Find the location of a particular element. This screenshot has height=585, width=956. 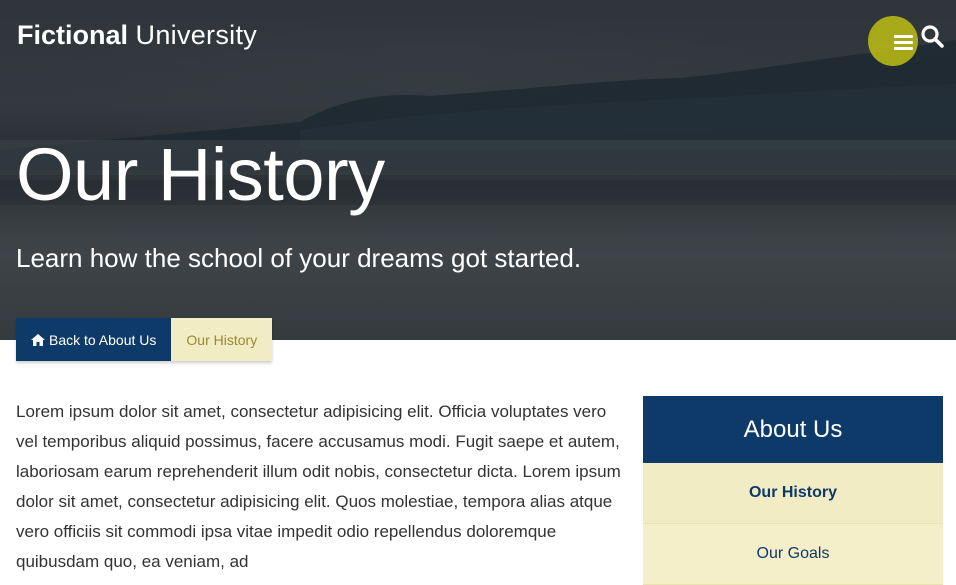

sidebar-parent-link: About Us is located at coordinates (793, 429).